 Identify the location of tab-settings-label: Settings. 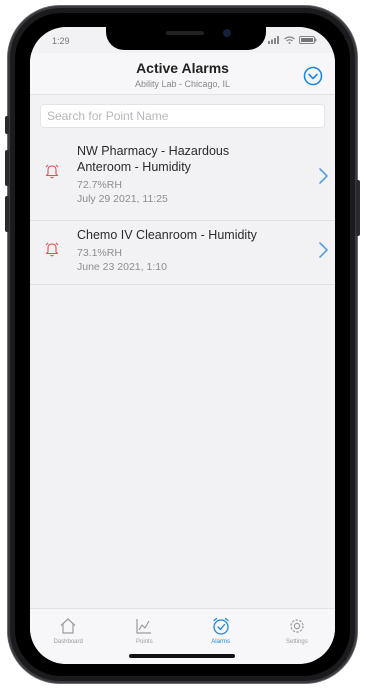
(297, 642).